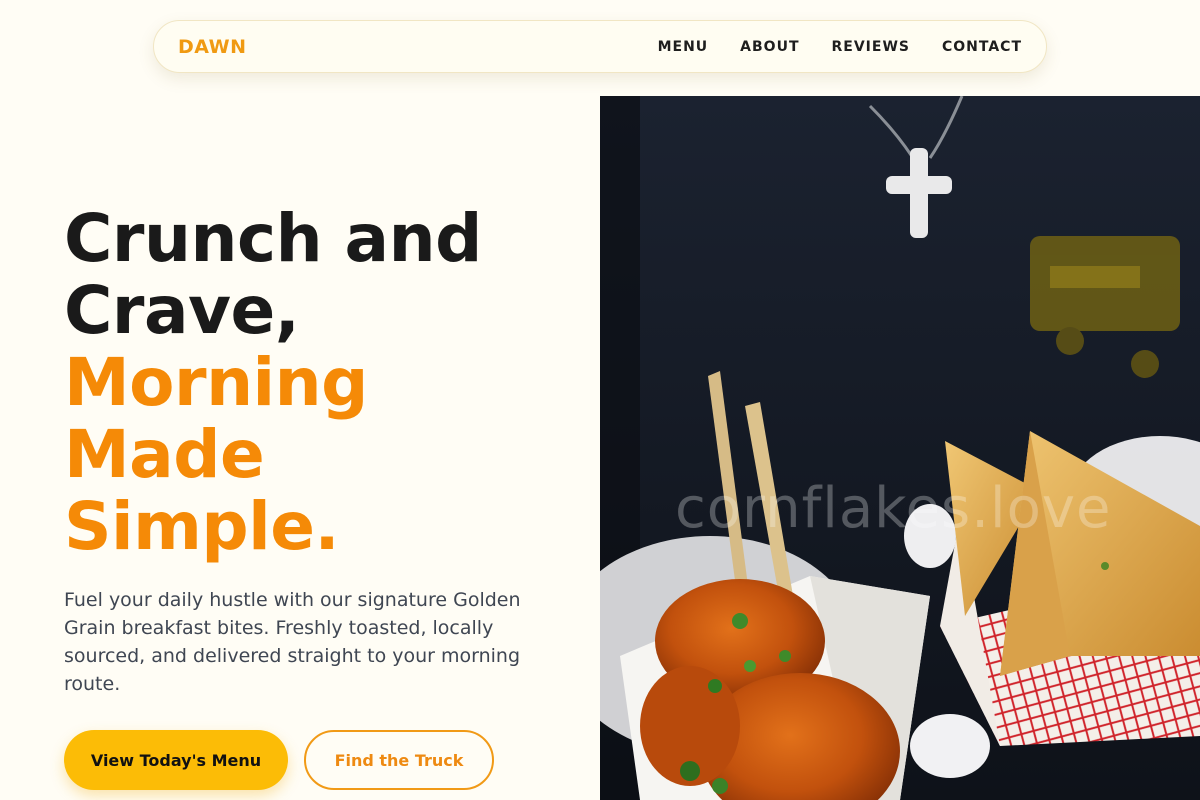  Describe the element at coordinates (600, 46) in the screenshot. I see `top-nav: DAWN MENU ABOUT REVIEWS CONTACT` at that location.